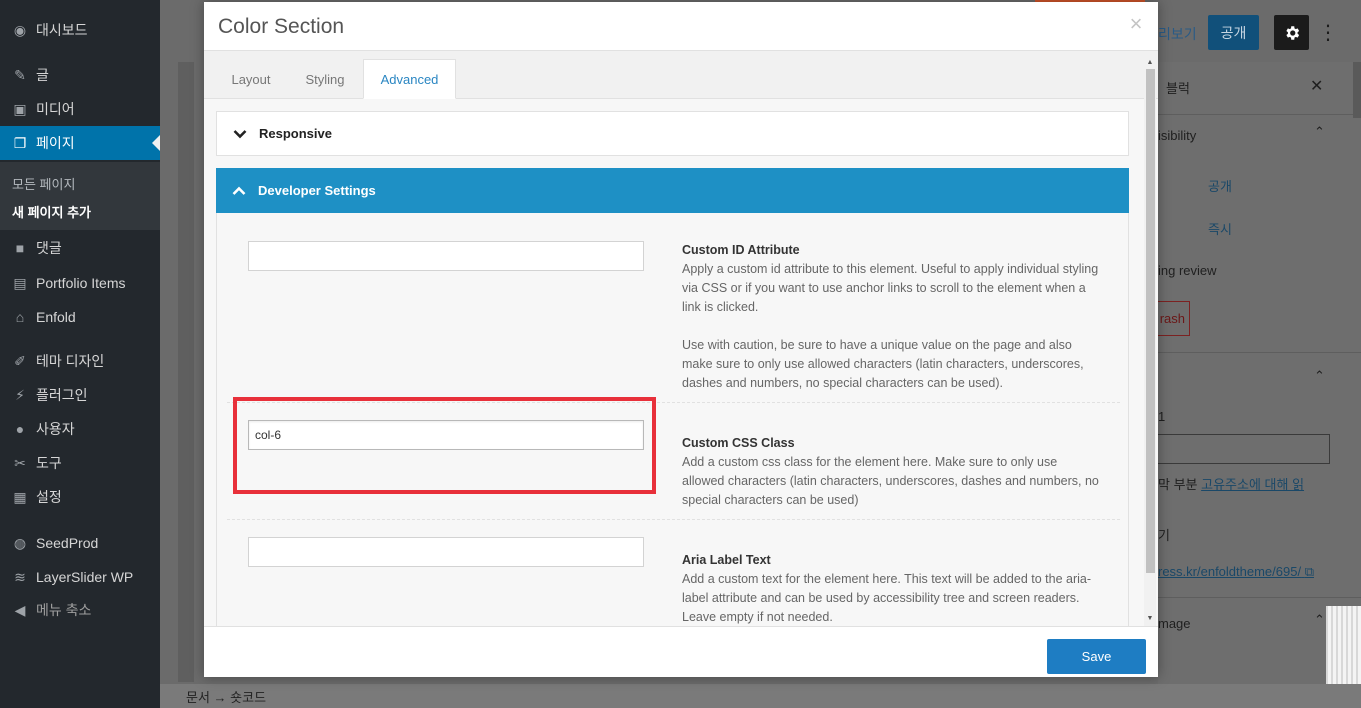 The height and width of the screenshot is (708, 1361). I want to click on sidebar-item-portfolio: ▤ Portfolio Items, so click(80, 283).